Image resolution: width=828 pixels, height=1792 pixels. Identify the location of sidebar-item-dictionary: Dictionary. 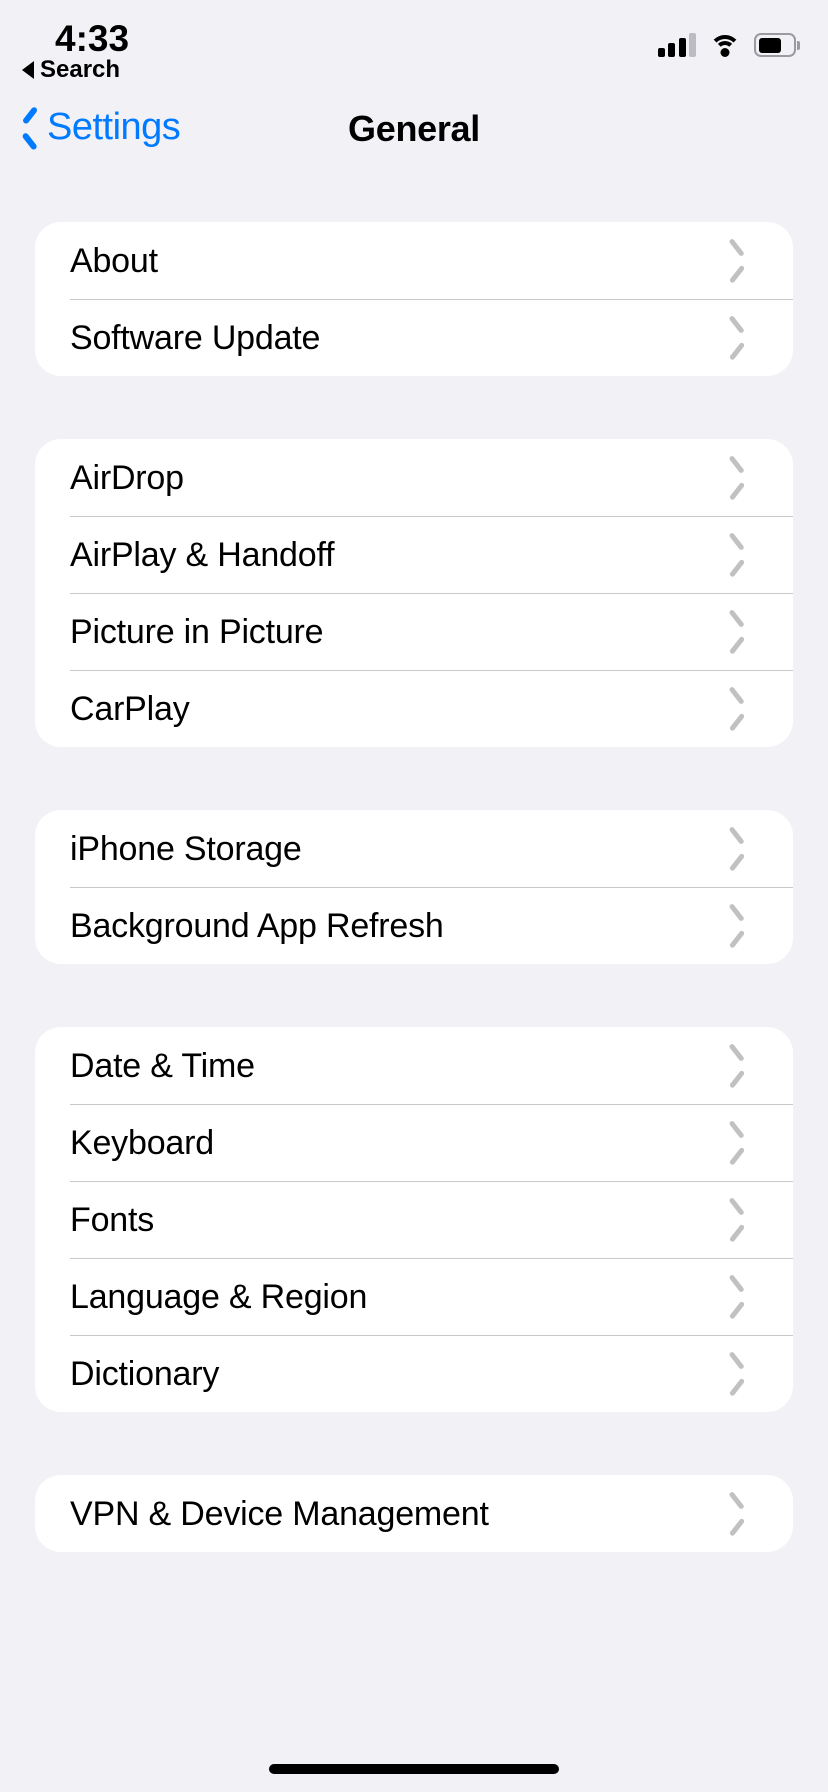
(414, 1373).